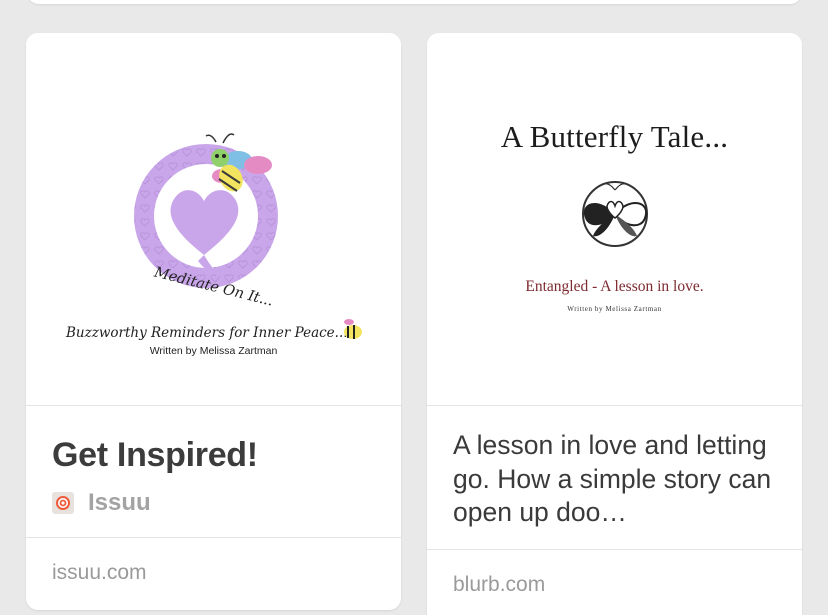  What do you see at coordinates (119, 502) in the screenshot?
I see `source-name: Issuu` at bounding box center [119, 502].